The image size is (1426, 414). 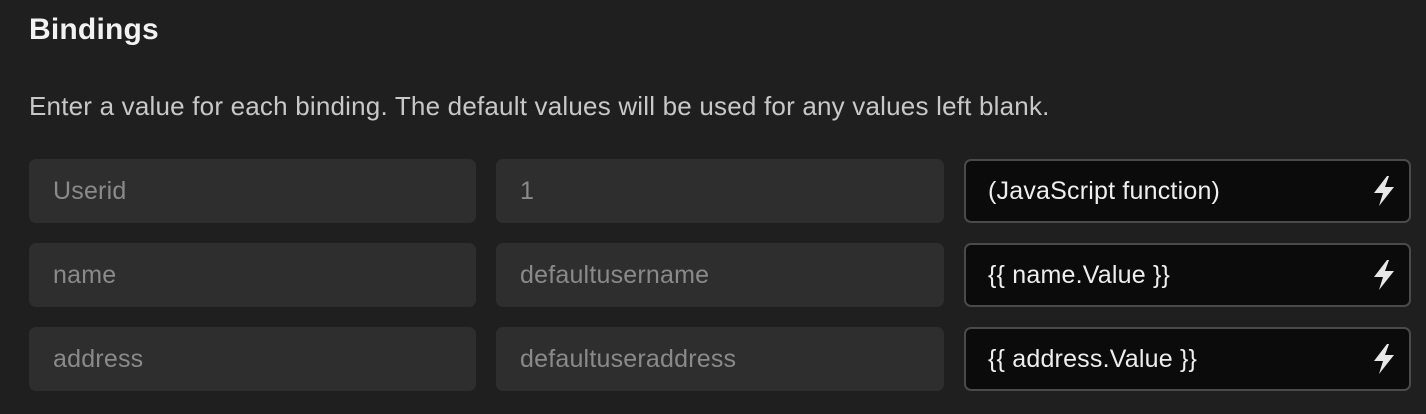 I want to click on binding-name-field: name, so click(x=252, y=275).